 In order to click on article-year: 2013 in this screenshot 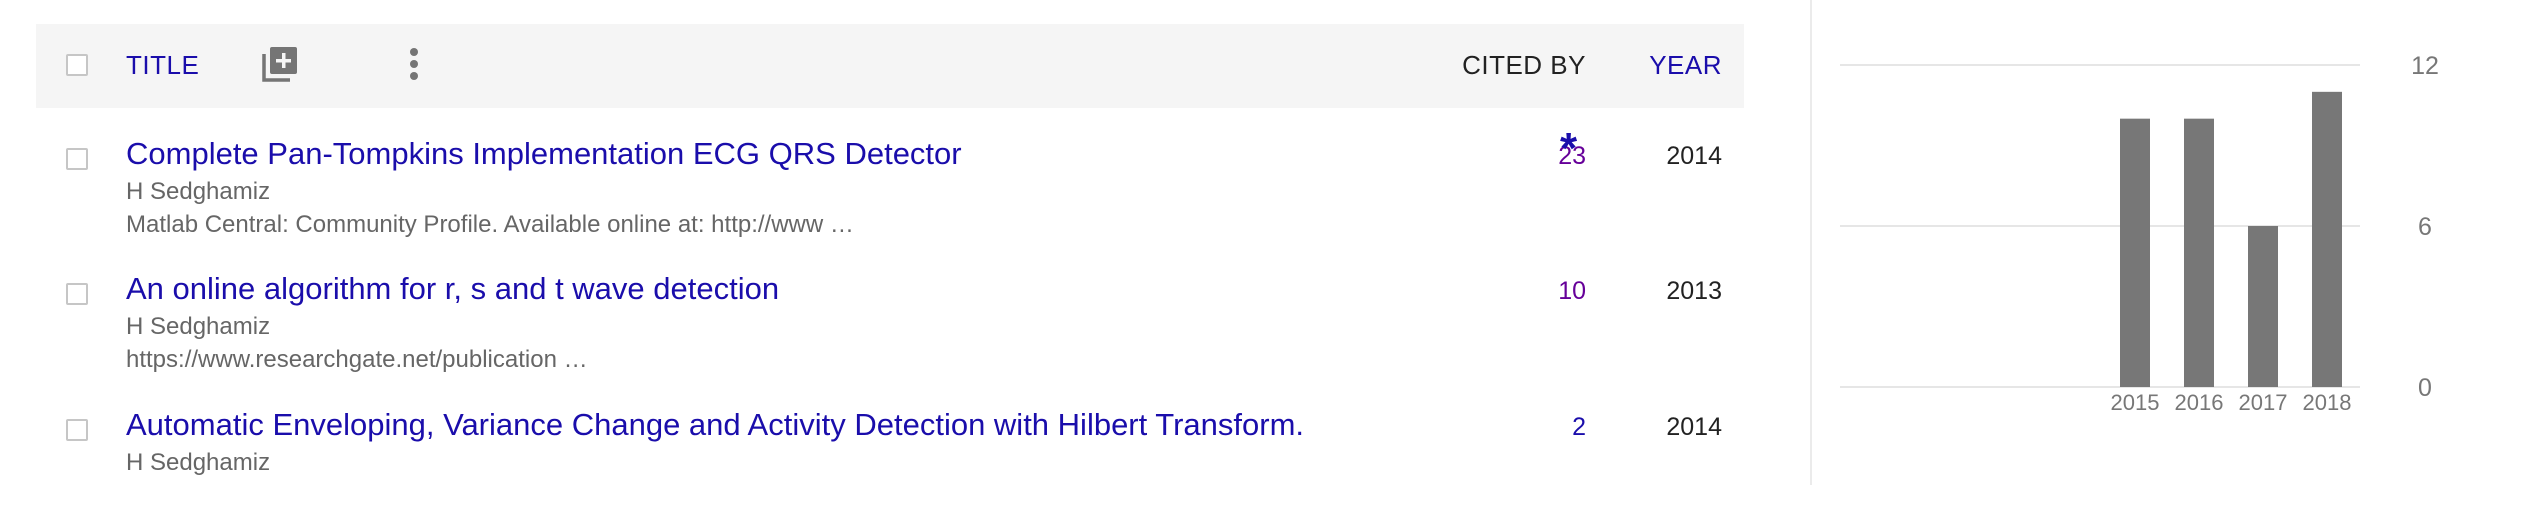, I will do `click(1694, 291)`.